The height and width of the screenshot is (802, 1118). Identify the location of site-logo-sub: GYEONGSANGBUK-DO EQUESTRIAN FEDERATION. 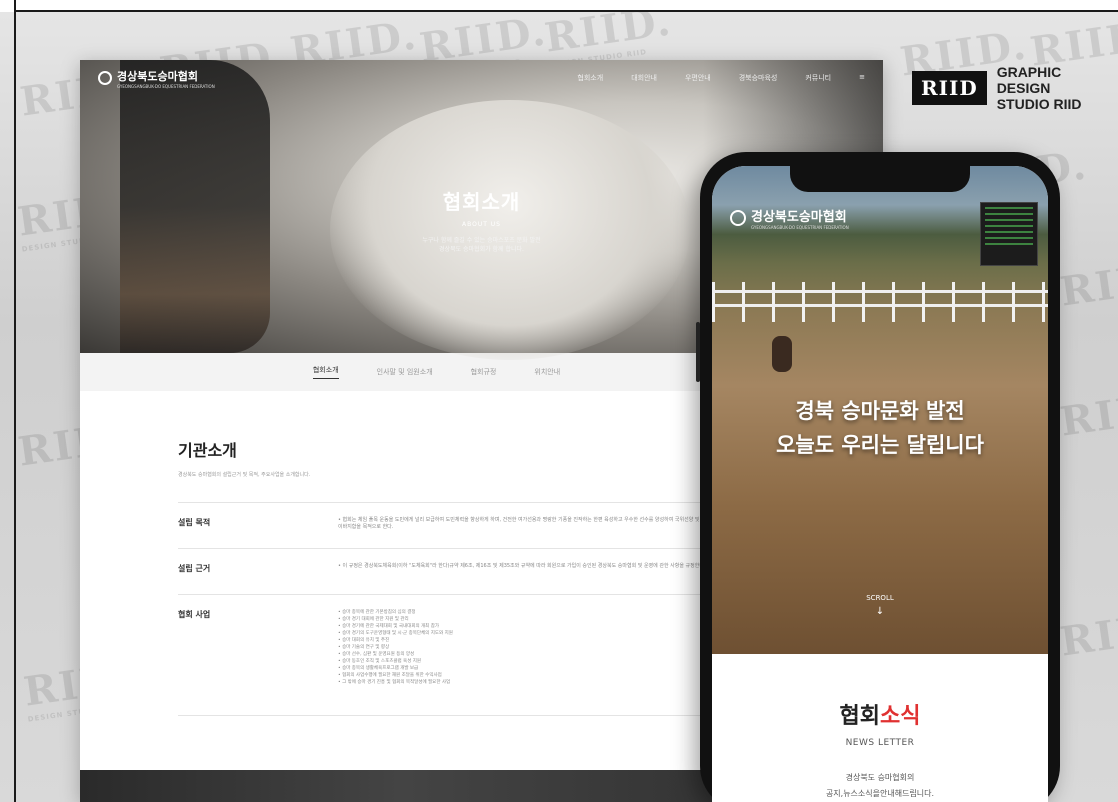
(166, 86).